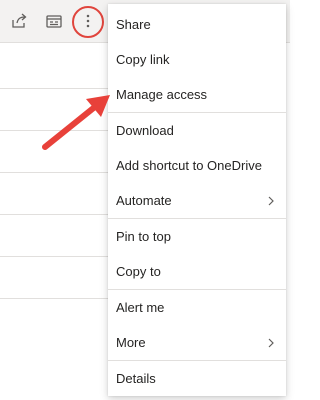 Image resolution: width=320 pixels, height=400 pixels. I want to click on menu-item-label: Automate, so click(144, 200).